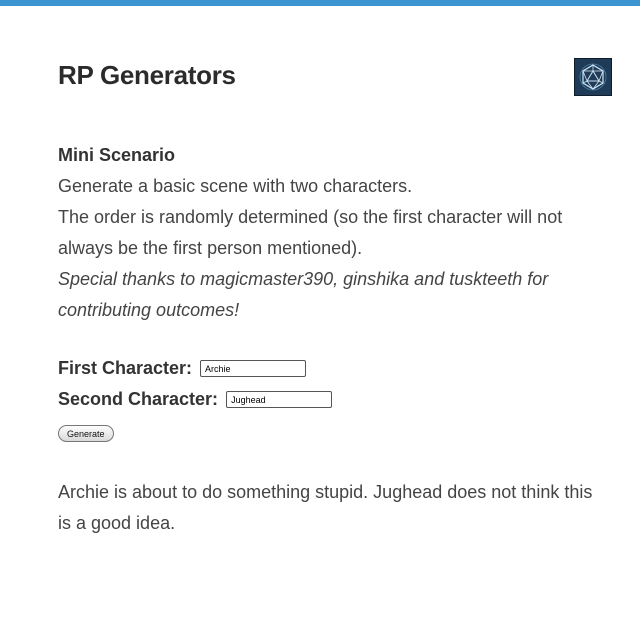  What do you see at coordinates (125, 368) in the screenshot?
I see `first-character-label: First Character:` at bounding box center [125, 368].